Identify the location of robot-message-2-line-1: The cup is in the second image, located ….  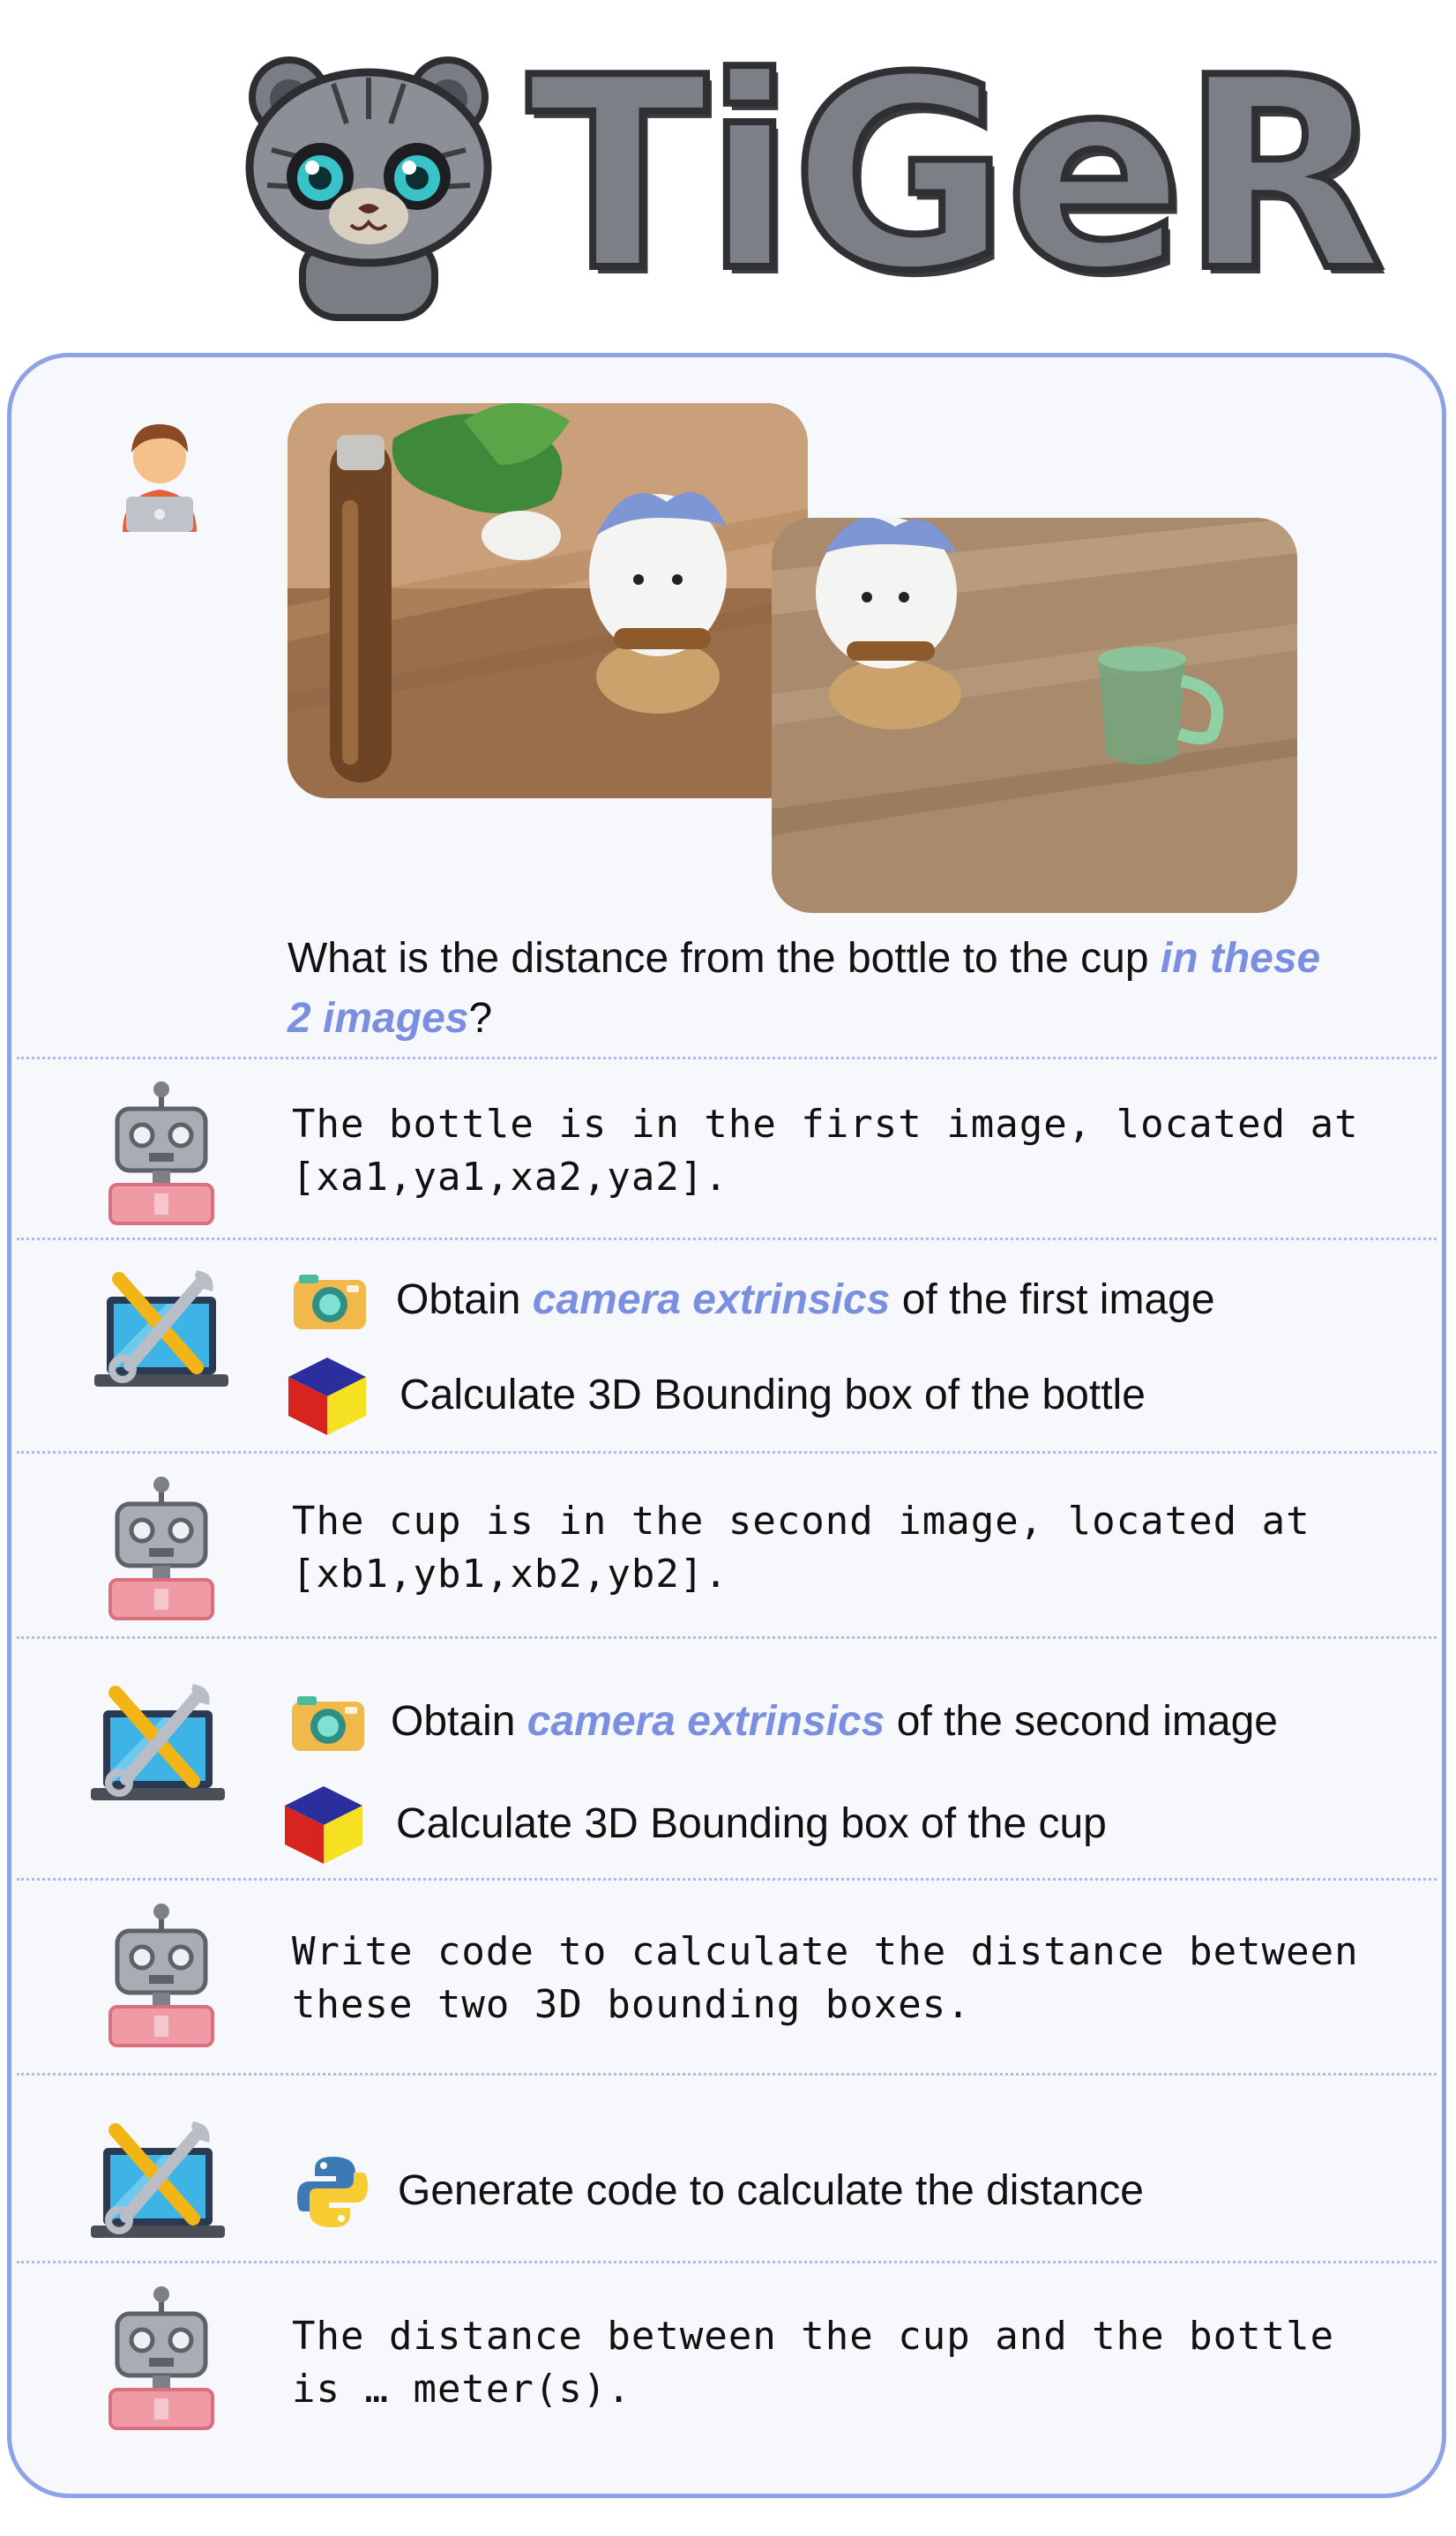
(801, 1521).